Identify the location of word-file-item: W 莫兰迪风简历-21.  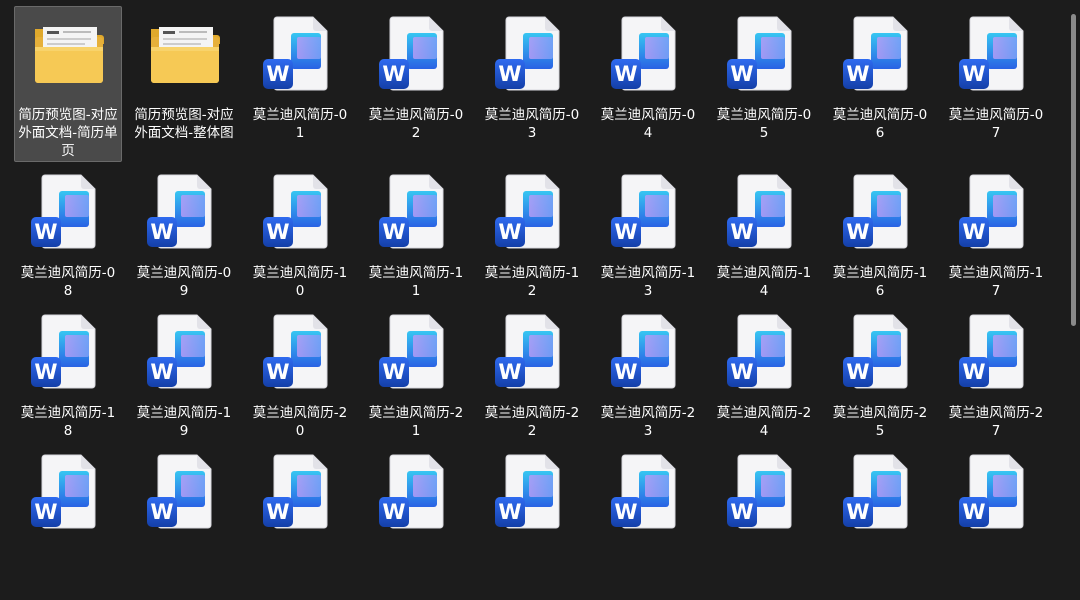
(416, 382).